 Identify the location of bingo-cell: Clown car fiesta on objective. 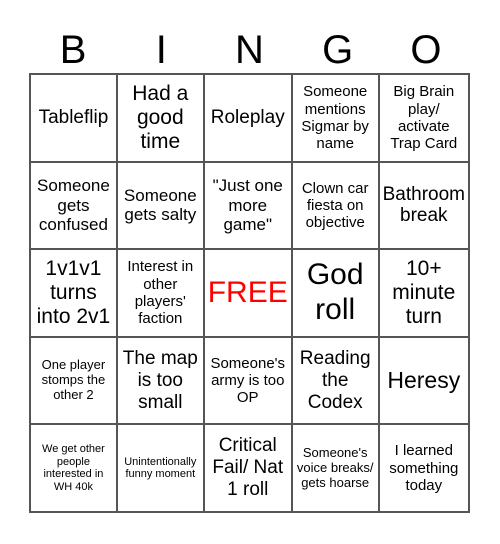
(335, 205).